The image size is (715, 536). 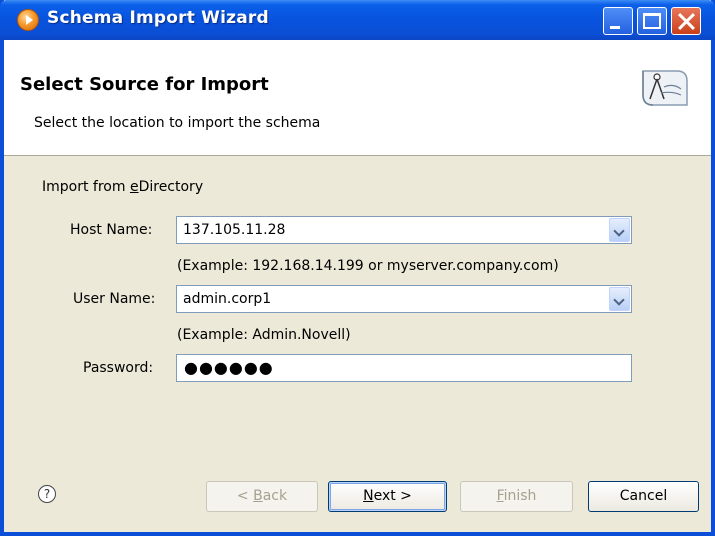 What do you see at coordinates (111, 230) in the screenshot?
I see `host-name-label: Host Name:` at bounding box center [111, 230].